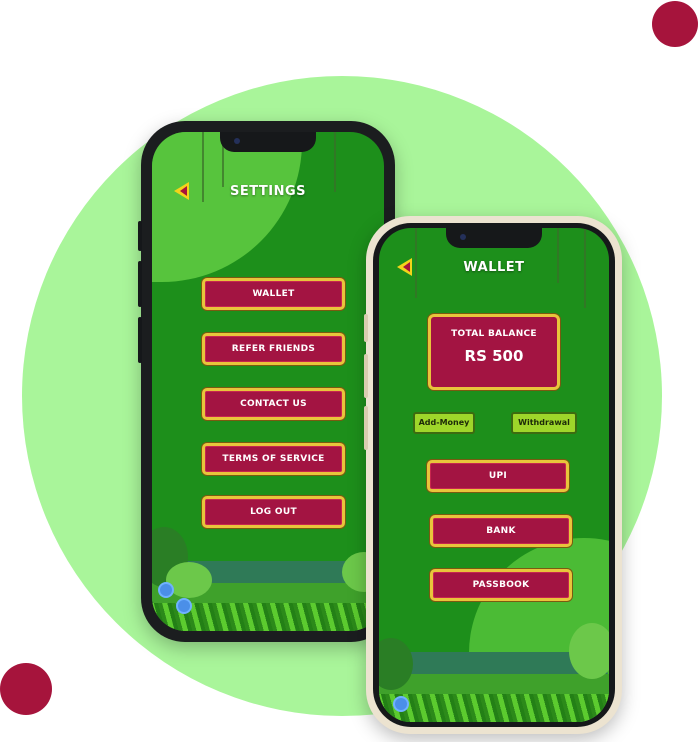 Image resolution: width=699 pixels, height=742 pixels. Describe the element at coordinates (494, 334) in the screenshot. I see `total-balance-label: TOTAL BALANCE` at that location.